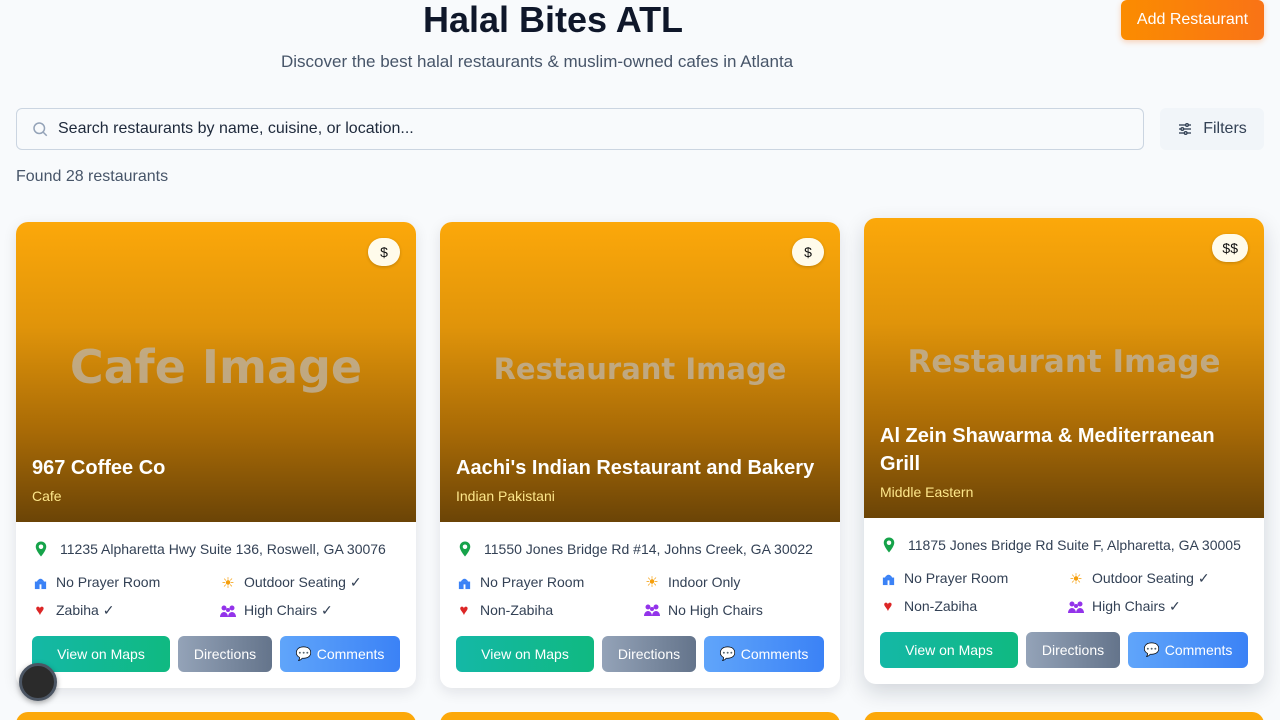 Image resolution: width=1280 pixels, height=720 pixels. Describe the element at coordinates (927, 492) in the screenshot. I see `restaurant-cuisine: Middle Eastern` at that location.